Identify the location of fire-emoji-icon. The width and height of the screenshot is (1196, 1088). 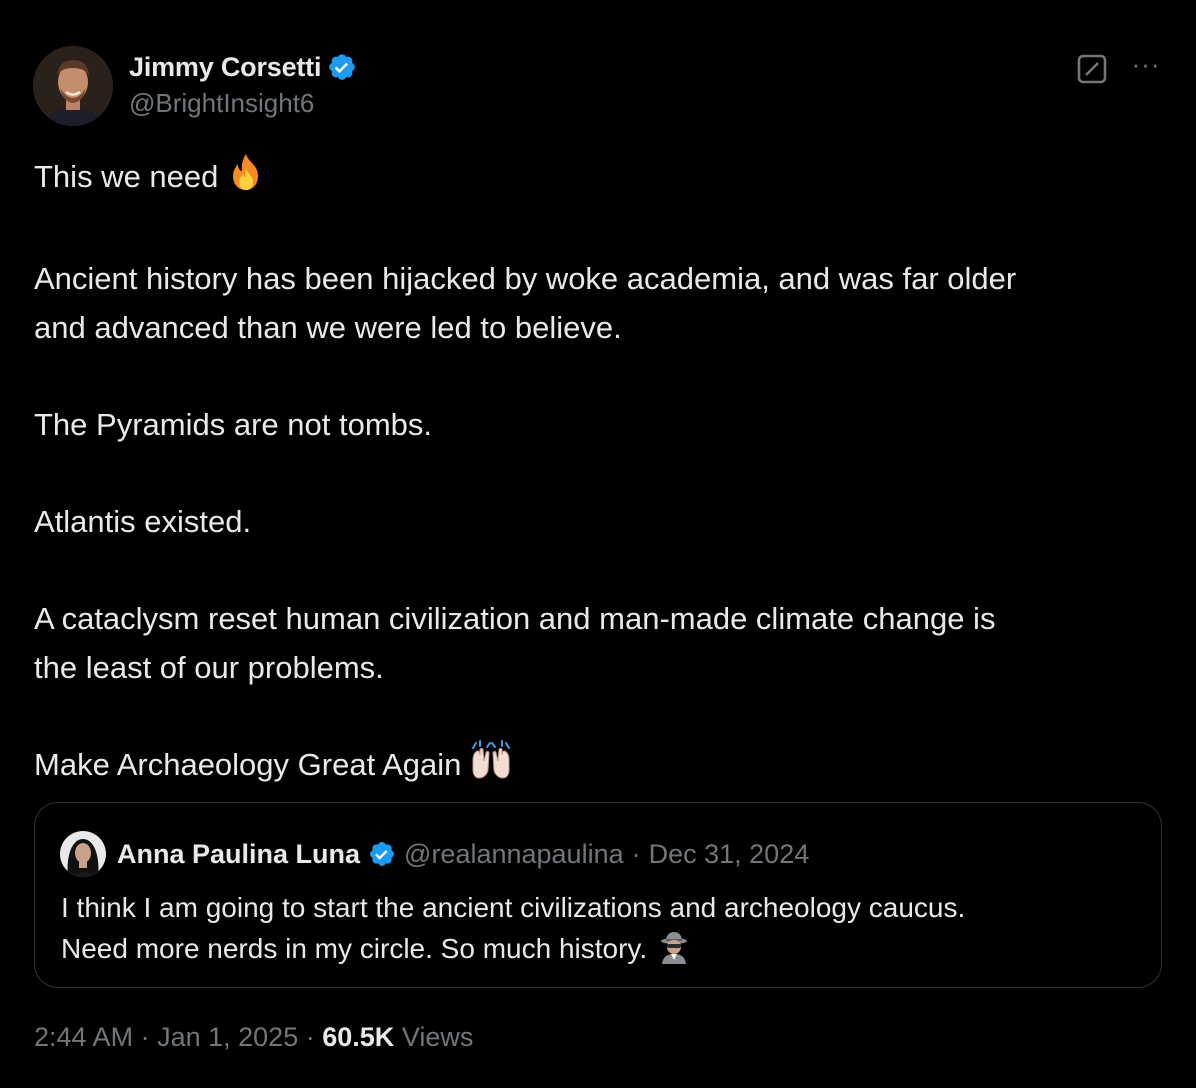
(246, 179).